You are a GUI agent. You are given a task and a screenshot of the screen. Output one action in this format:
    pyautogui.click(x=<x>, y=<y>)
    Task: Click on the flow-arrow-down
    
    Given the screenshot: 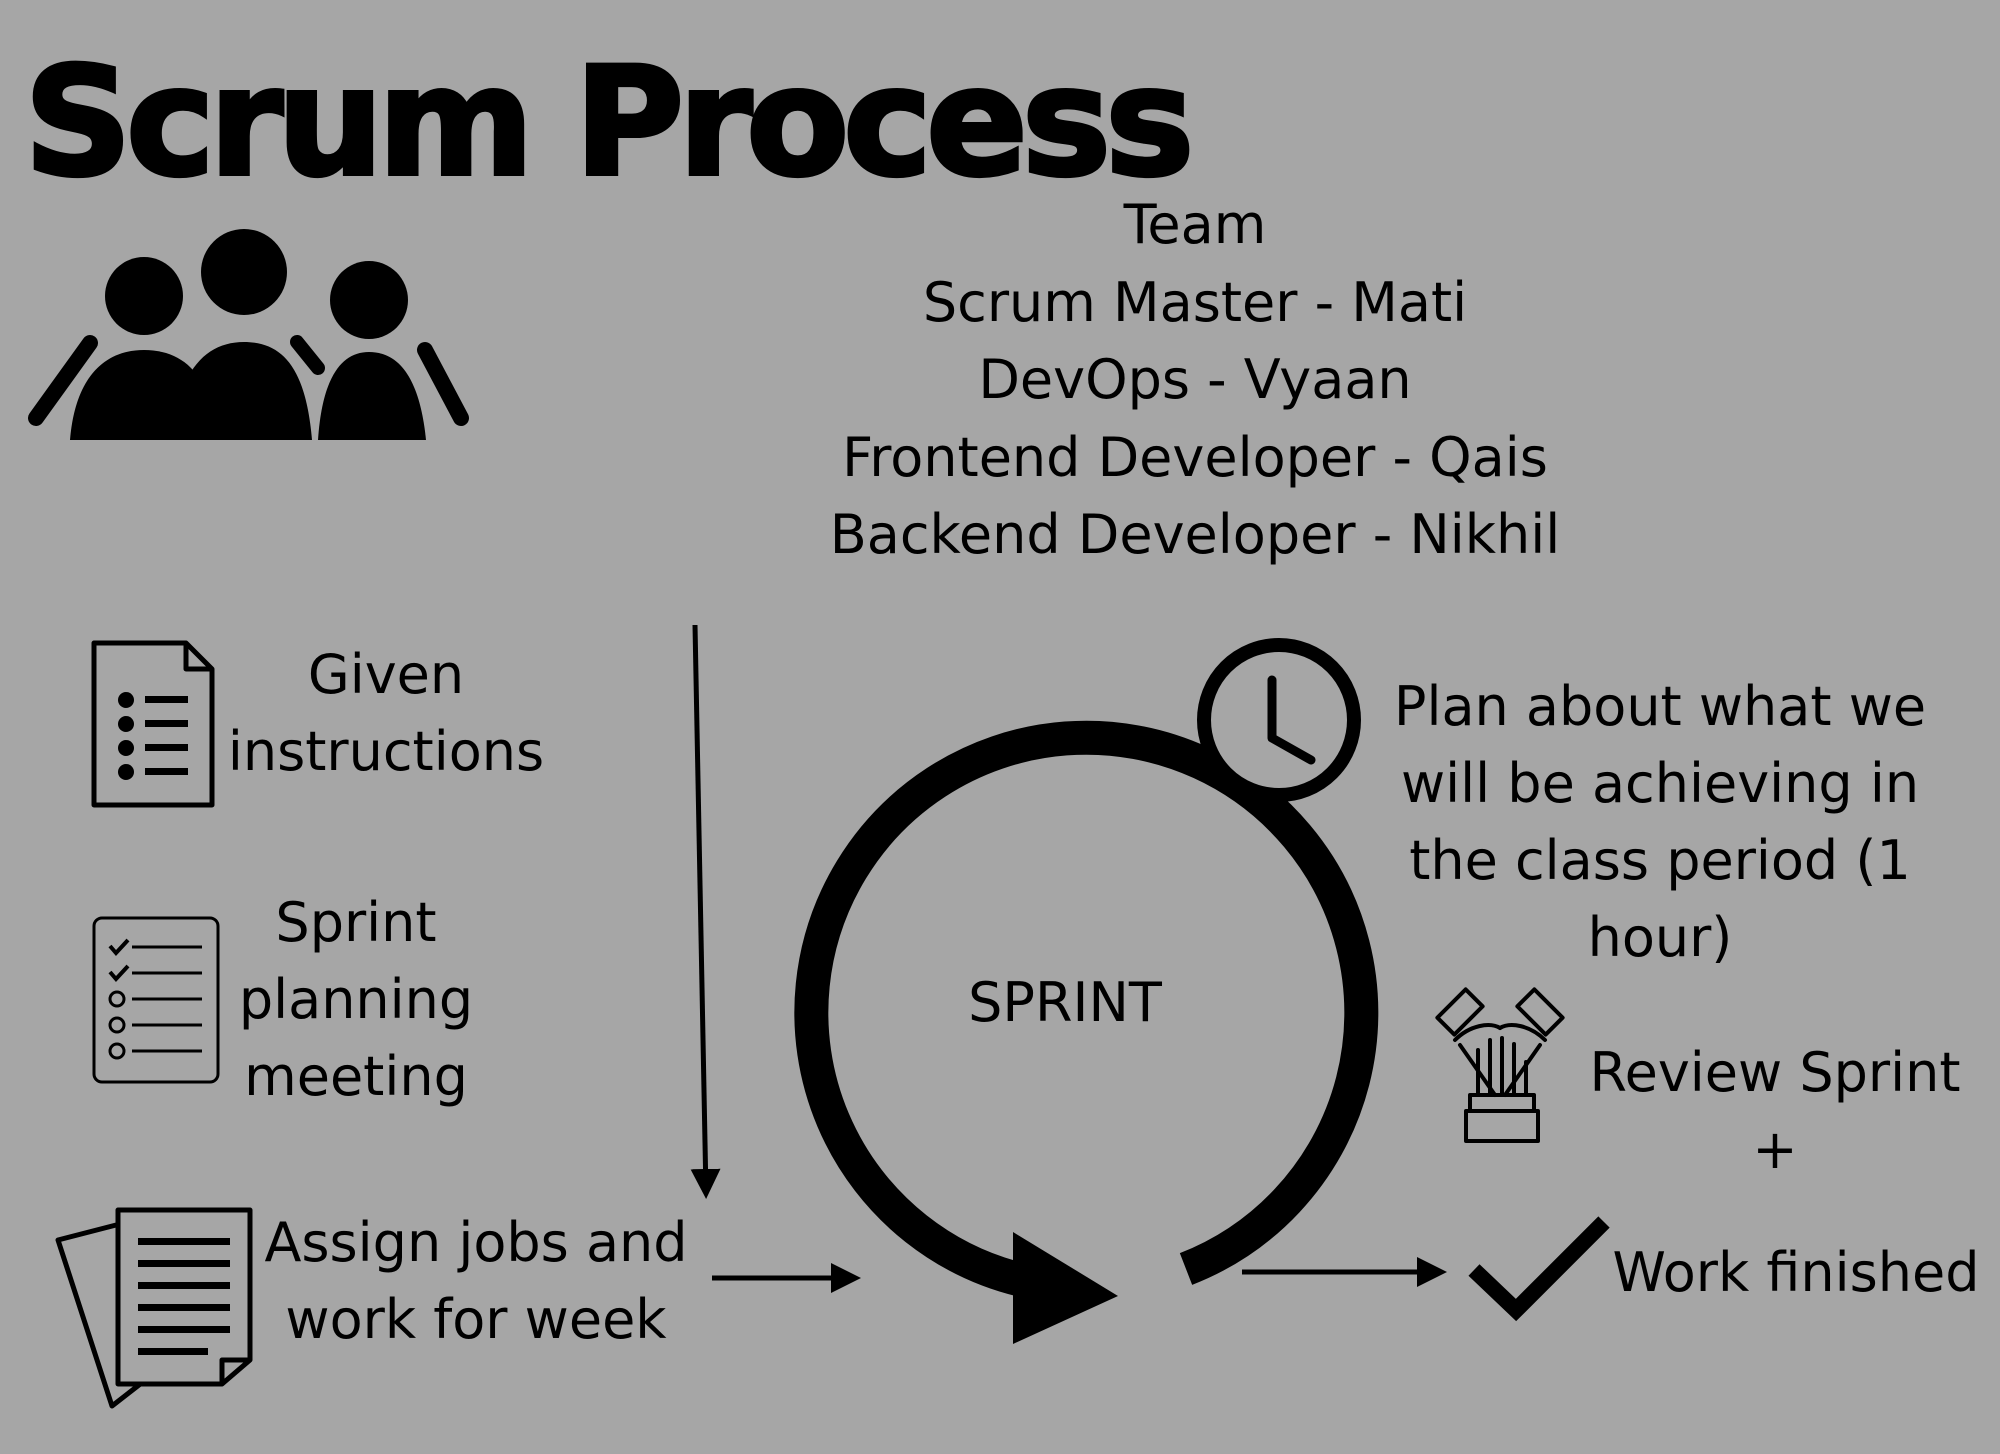 What is the action you would take?
    pyautogui.click(x=705, y=911)
    